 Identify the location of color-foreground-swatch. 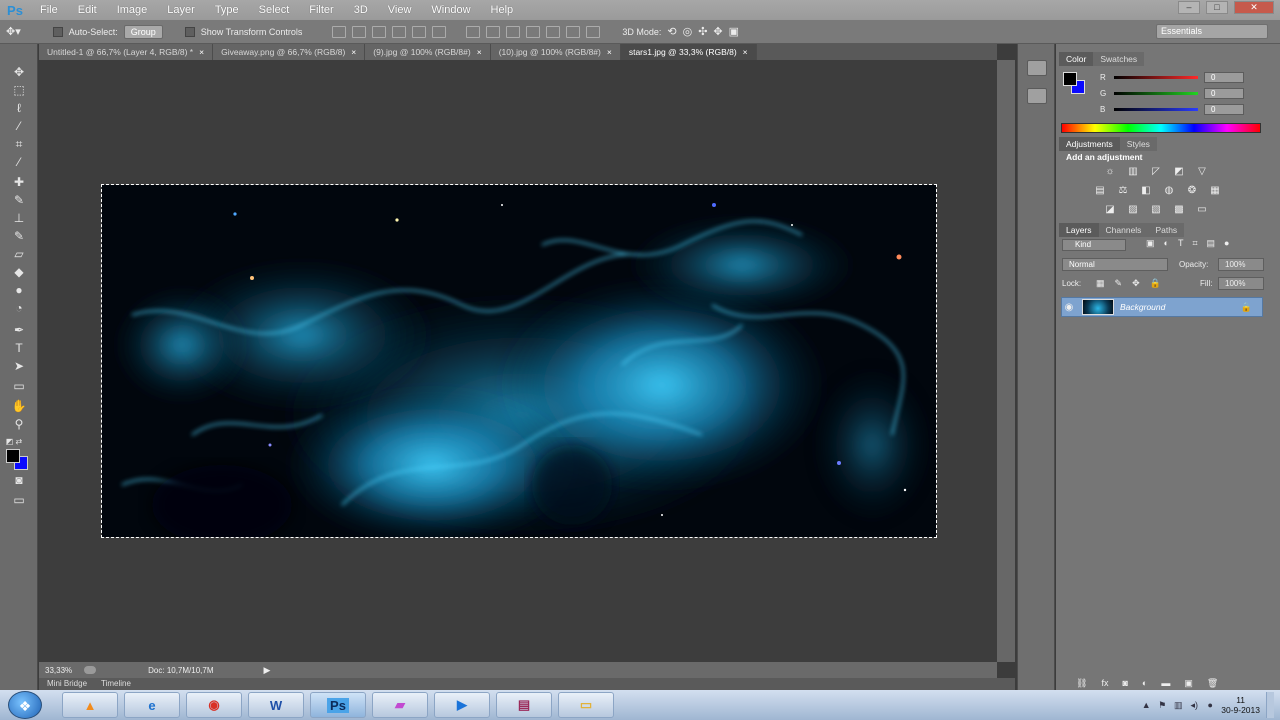
(1070, 79).